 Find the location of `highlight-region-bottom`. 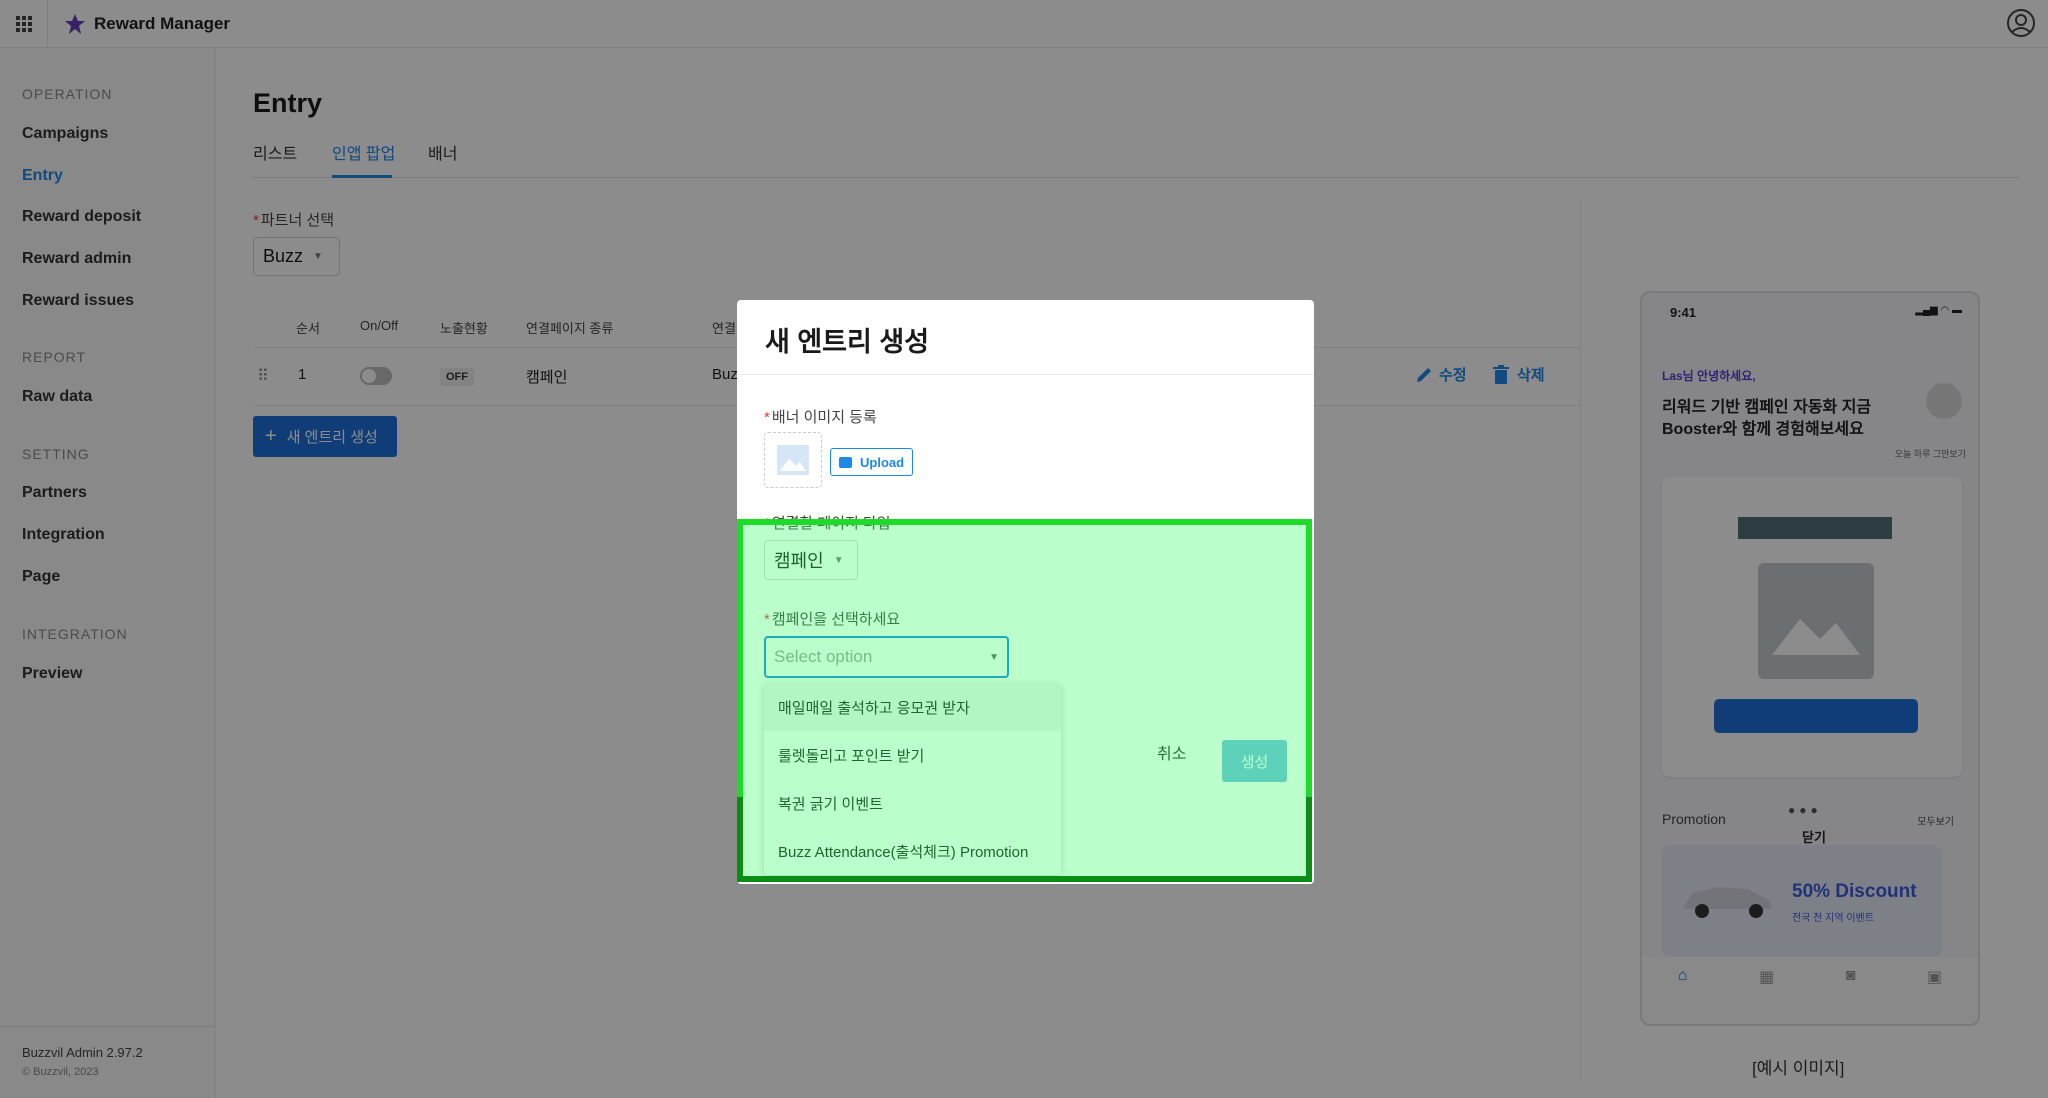

highlight-region-bottom is located at coordinates (1024, 839).